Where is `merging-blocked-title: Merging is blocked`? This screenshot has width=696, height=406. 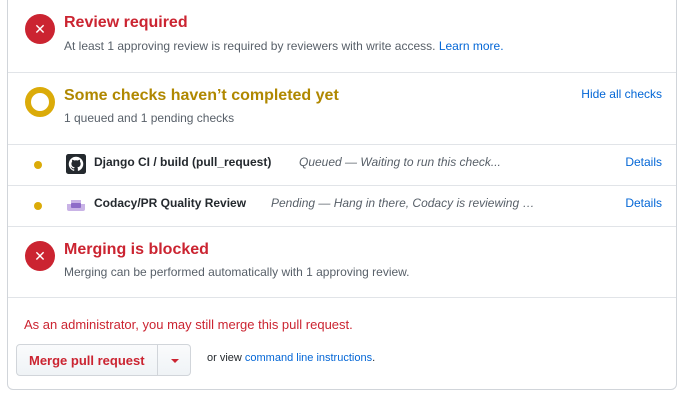
merging-blocked-title: Merging is blocked is located at coordinates (136, 249).